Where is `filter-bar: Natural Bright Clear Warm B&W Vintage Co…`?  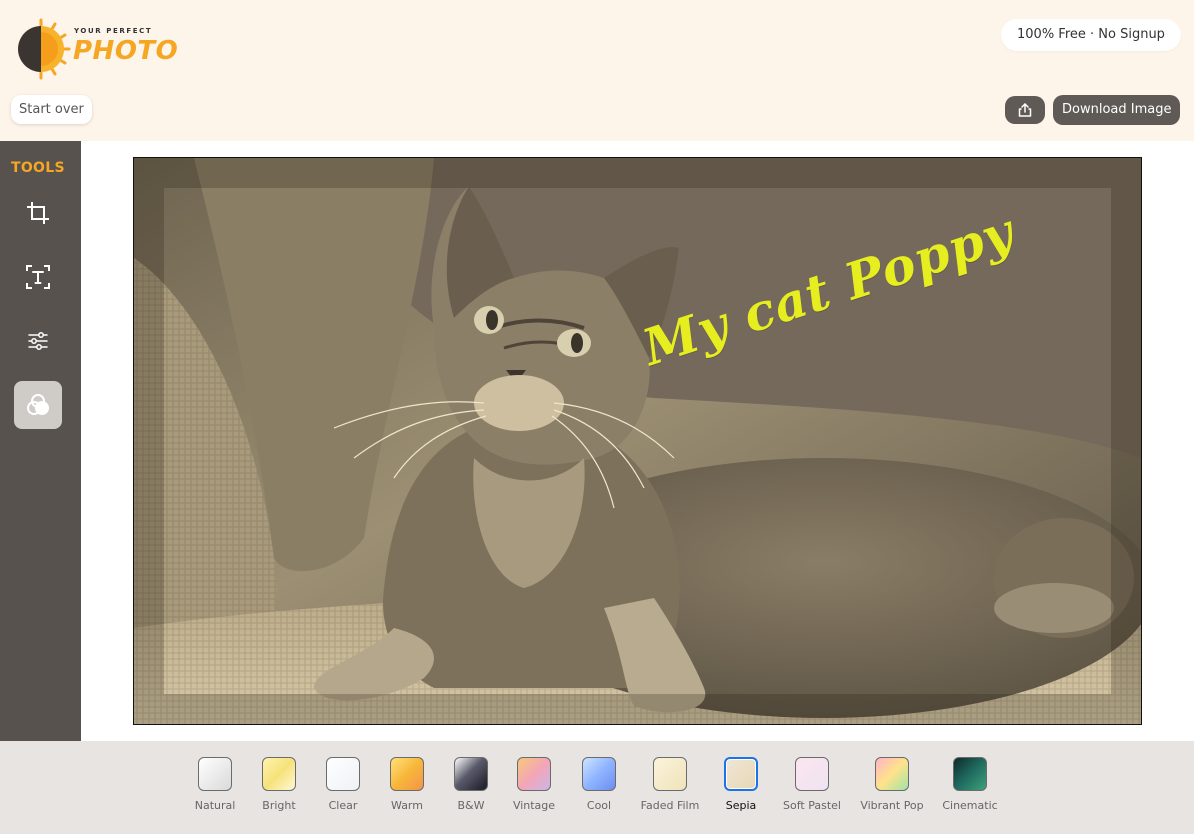
filter-bar: Natural Bright Clear Warm B&W Vintage Co… is located at coordinates (597, 787).